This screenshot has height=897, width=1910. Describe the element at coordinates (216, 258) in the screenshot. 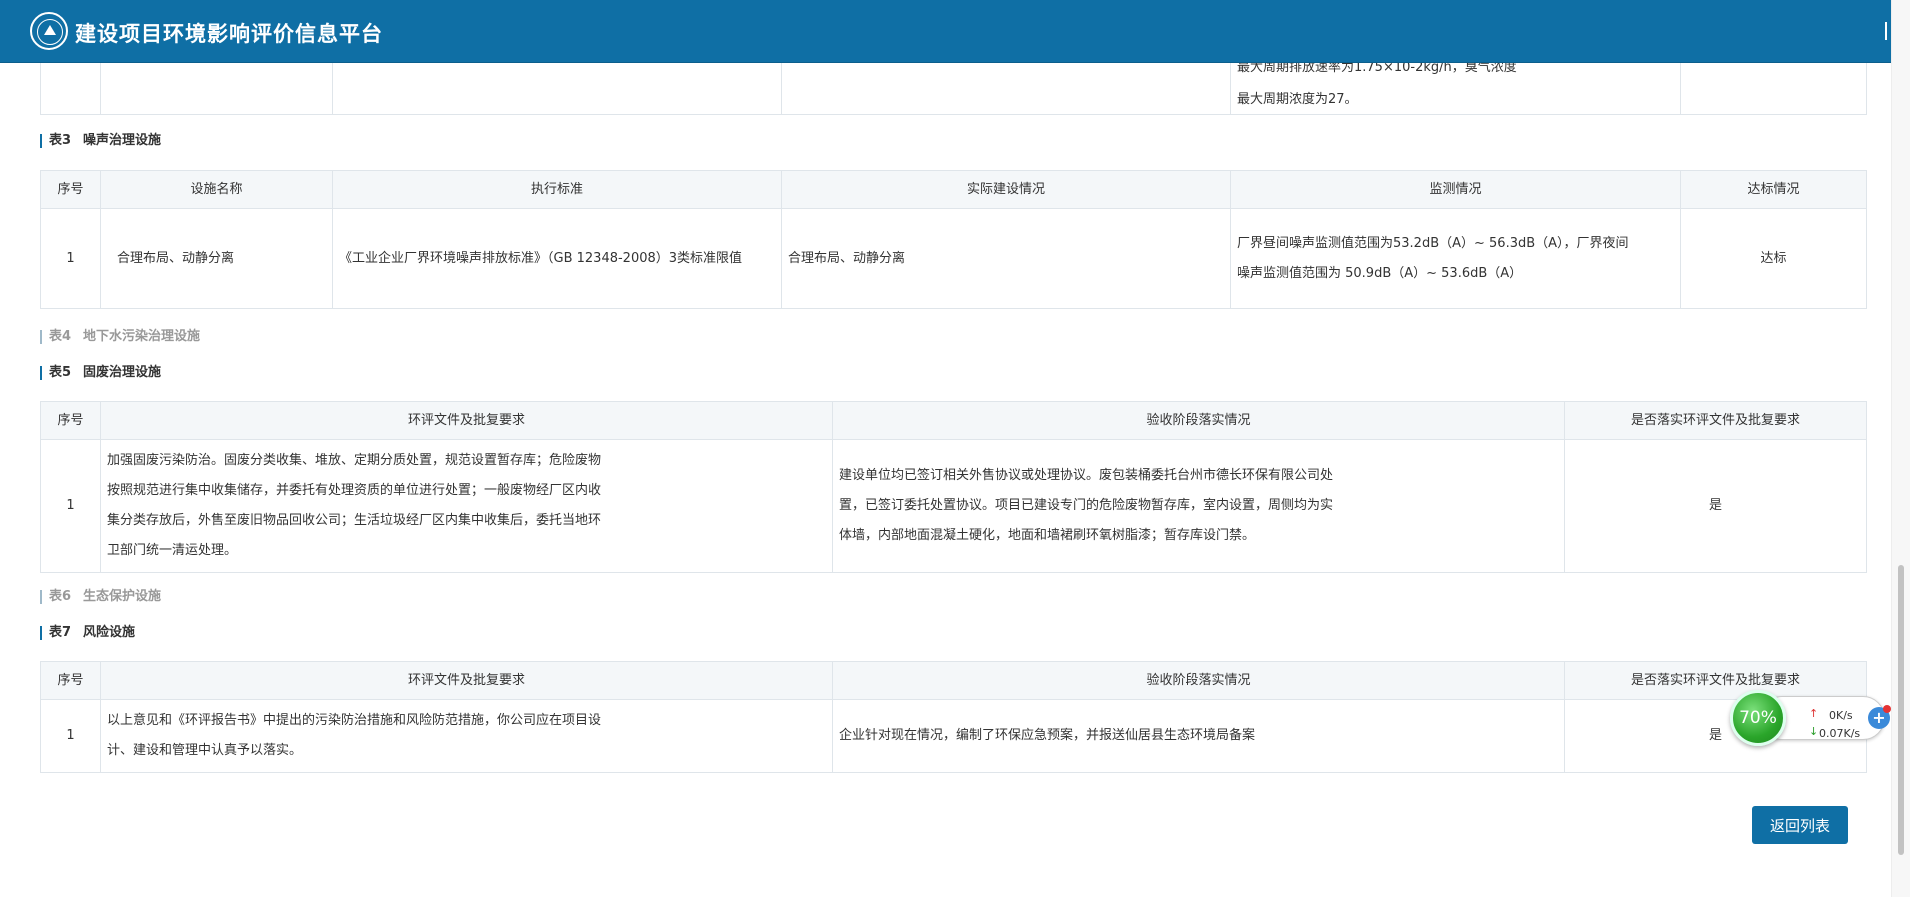

I see `facility-name: 合理布局、动静分离` at that location.